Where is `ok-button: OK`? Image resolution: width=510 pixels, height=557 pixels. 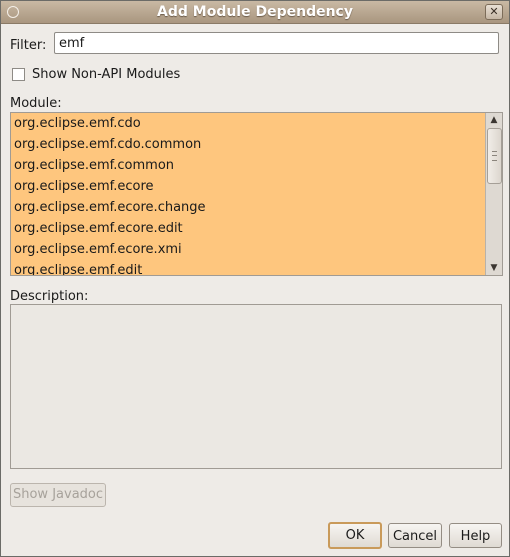 ok-button: OK is located at coordinates (355, 535).